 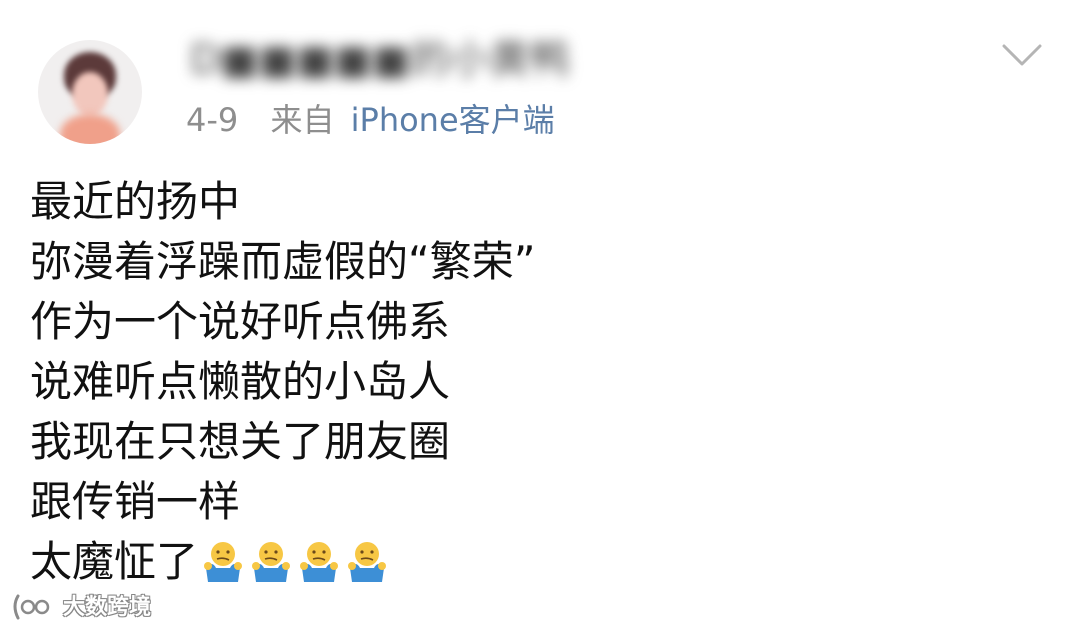 What do you see at coordinates (212, 120) in the screenshot?
I see `post-date: 4-9` at bounding box center [212, 120].